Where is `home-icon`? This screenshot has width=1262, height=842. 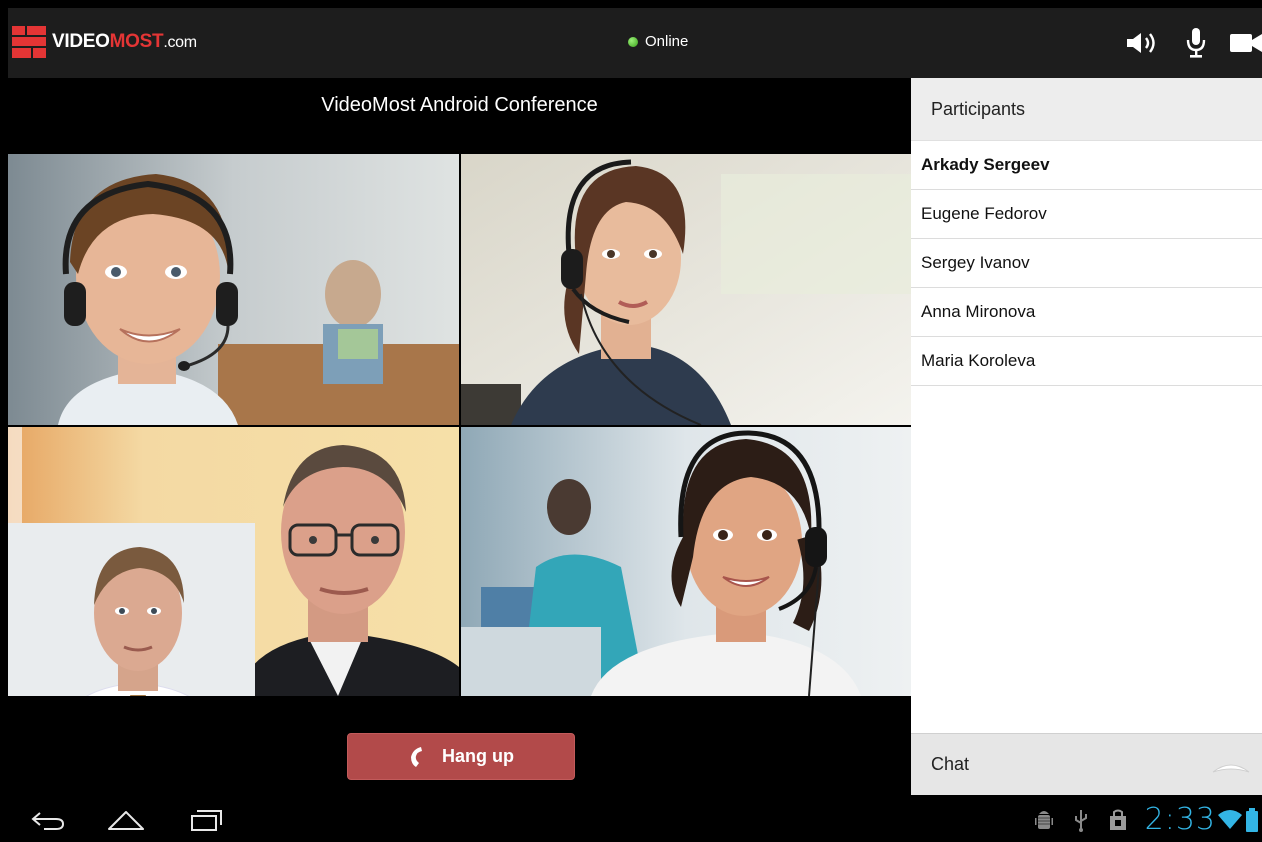 home-icon is located at coordinates (126, 820).